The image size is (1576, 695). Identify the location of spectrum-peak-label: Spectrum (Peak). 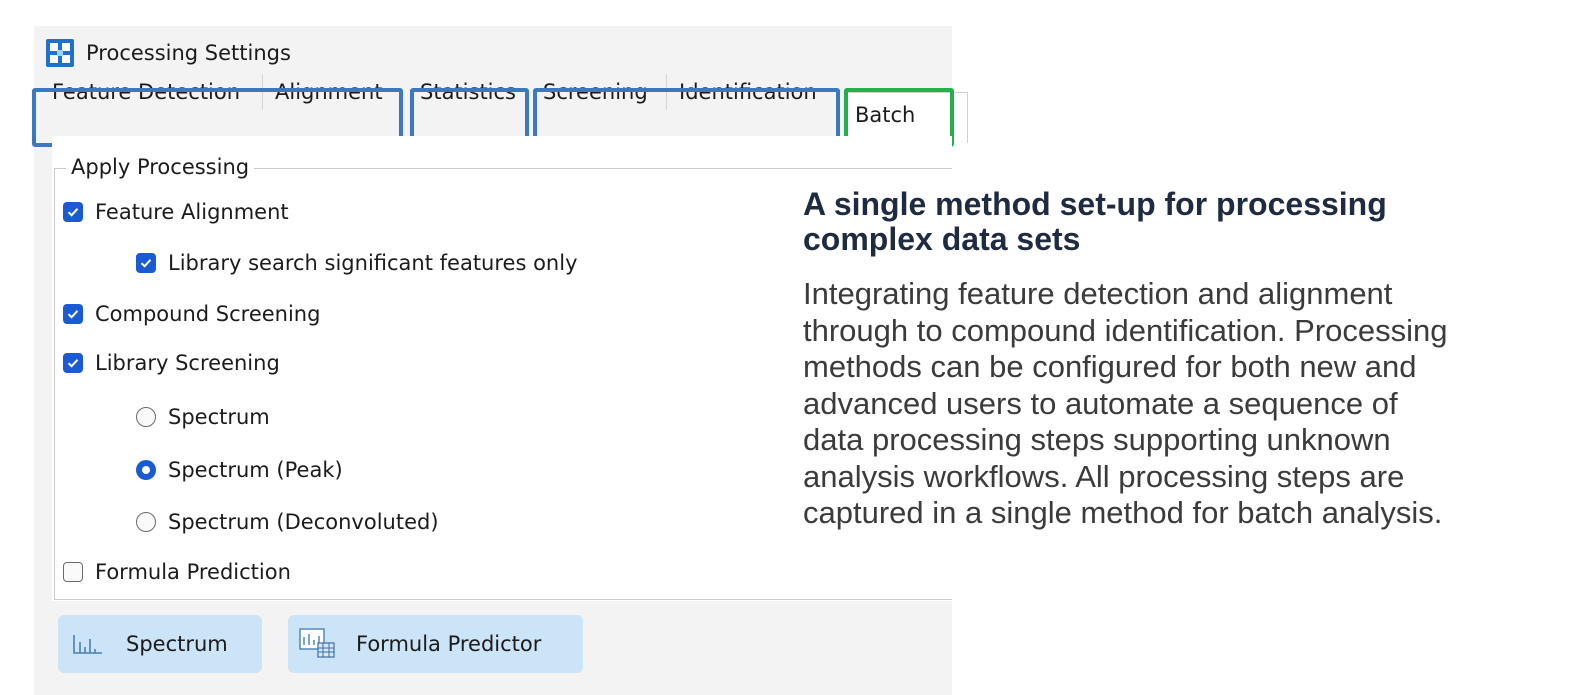
(255, 470).